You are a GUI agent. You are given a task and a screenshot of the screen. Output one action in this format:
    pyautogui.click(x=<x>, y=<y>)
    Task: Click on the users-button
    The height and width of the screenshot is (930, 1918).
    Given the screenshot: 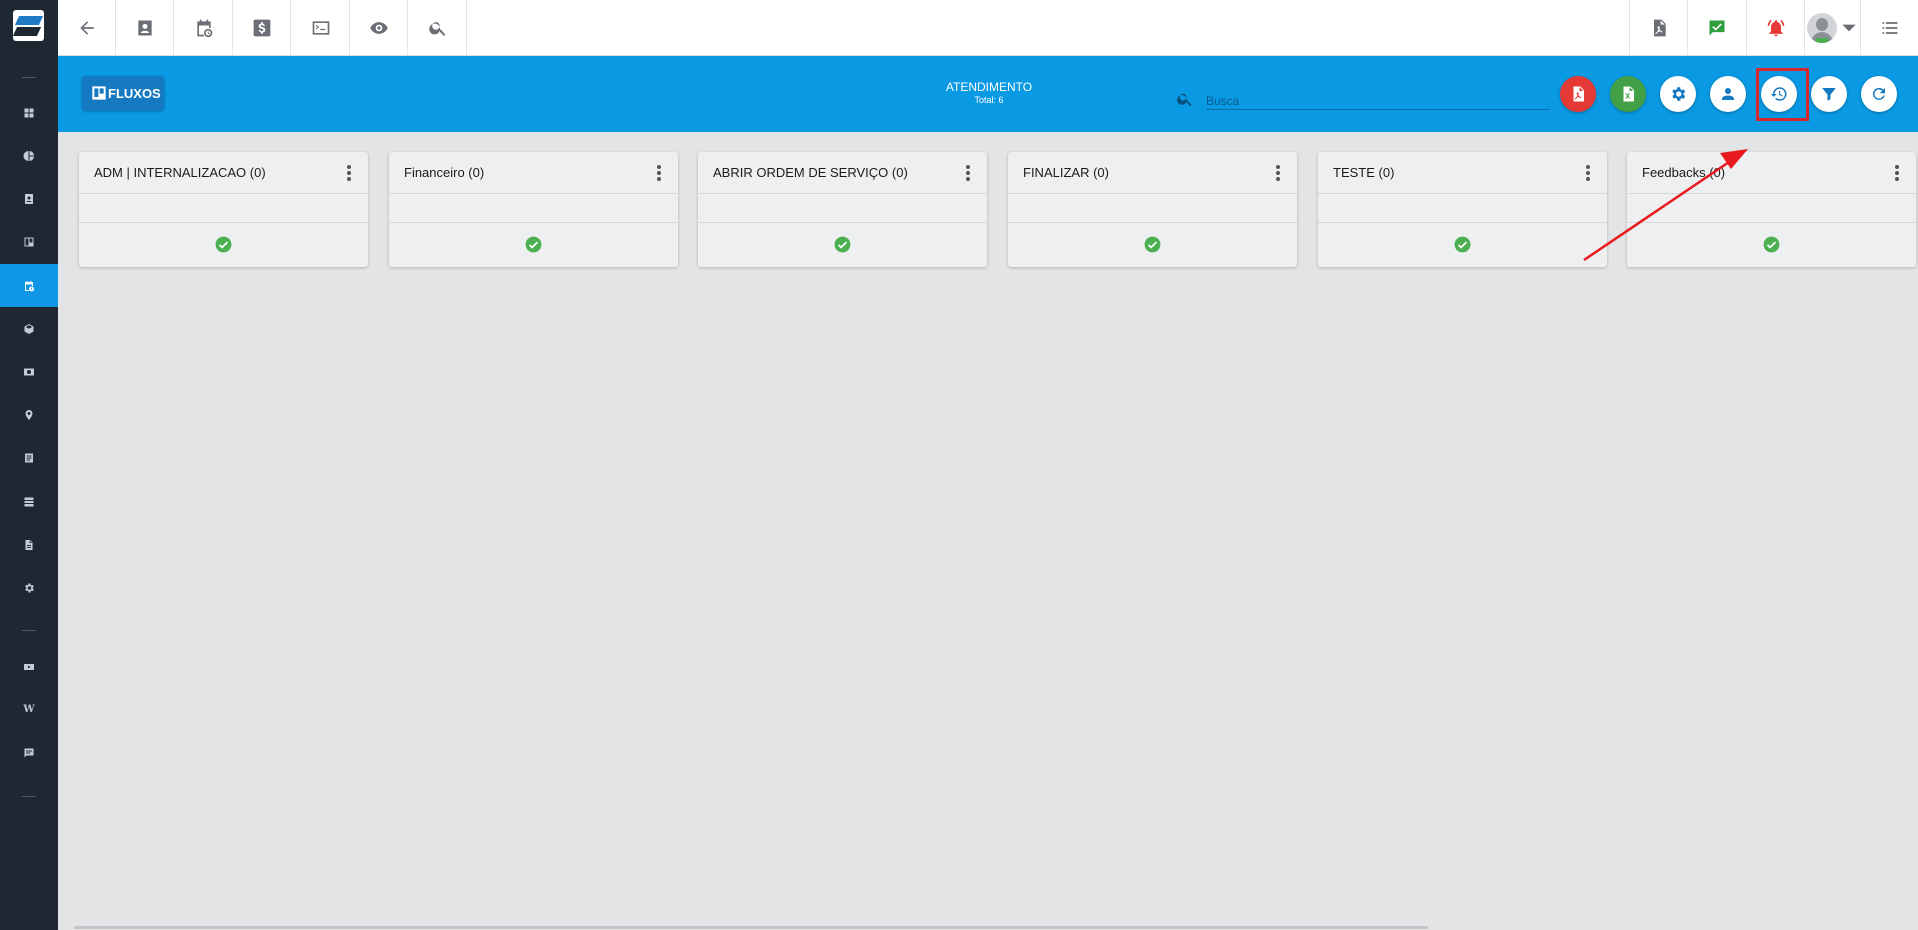 What is the action you would take?
    pyautogui.click(x=1728, y=94)
    